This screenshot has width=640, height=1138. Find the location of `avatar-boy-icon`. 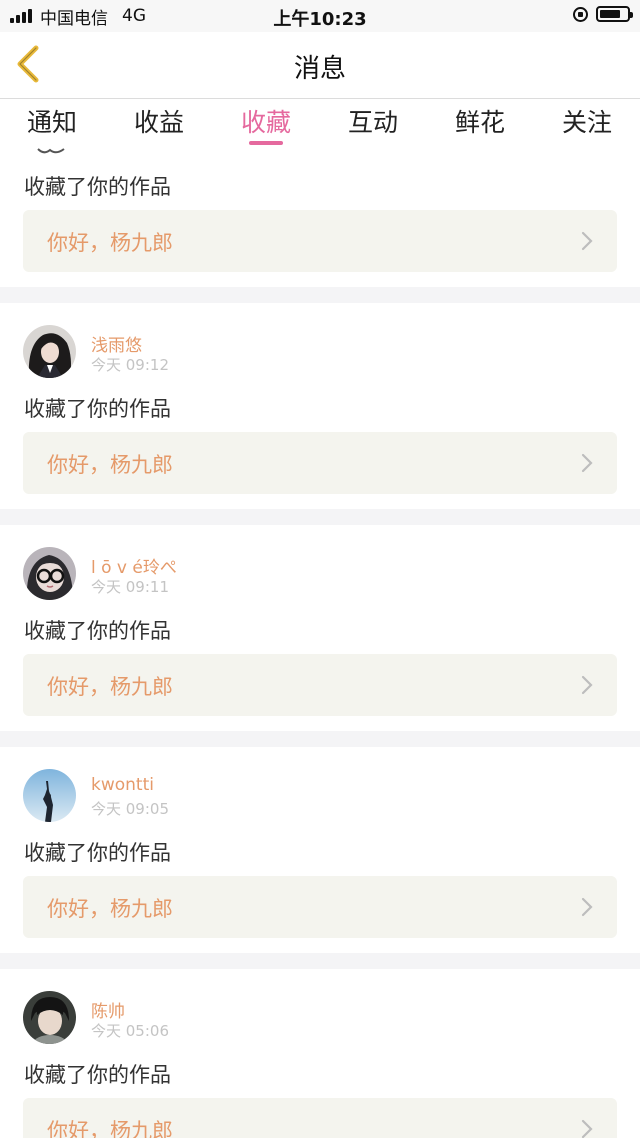

avatar-boy-icon is located at coordinates (49, 1017).